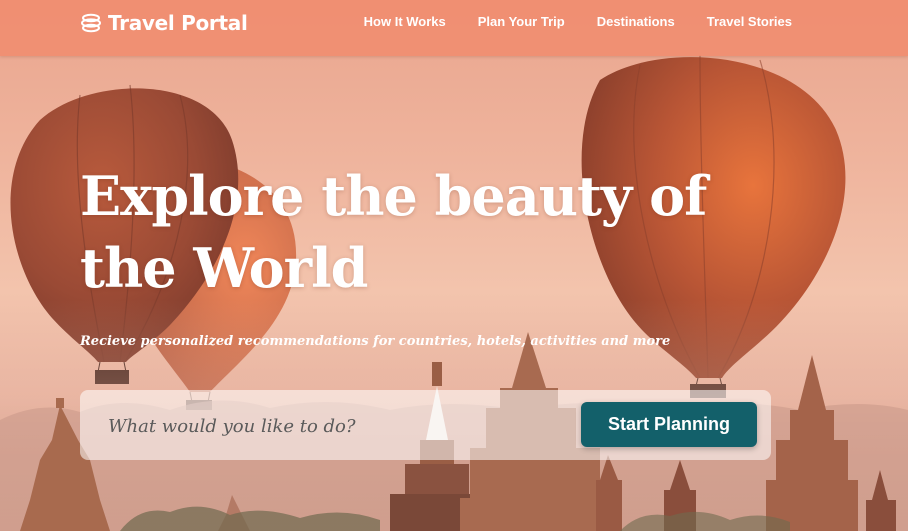 The height and width of the screenshot is (531, 908). Describe the element at coordinates (636, 21) in the screenshot. I see `nav-destinations: Destinations` at that location.